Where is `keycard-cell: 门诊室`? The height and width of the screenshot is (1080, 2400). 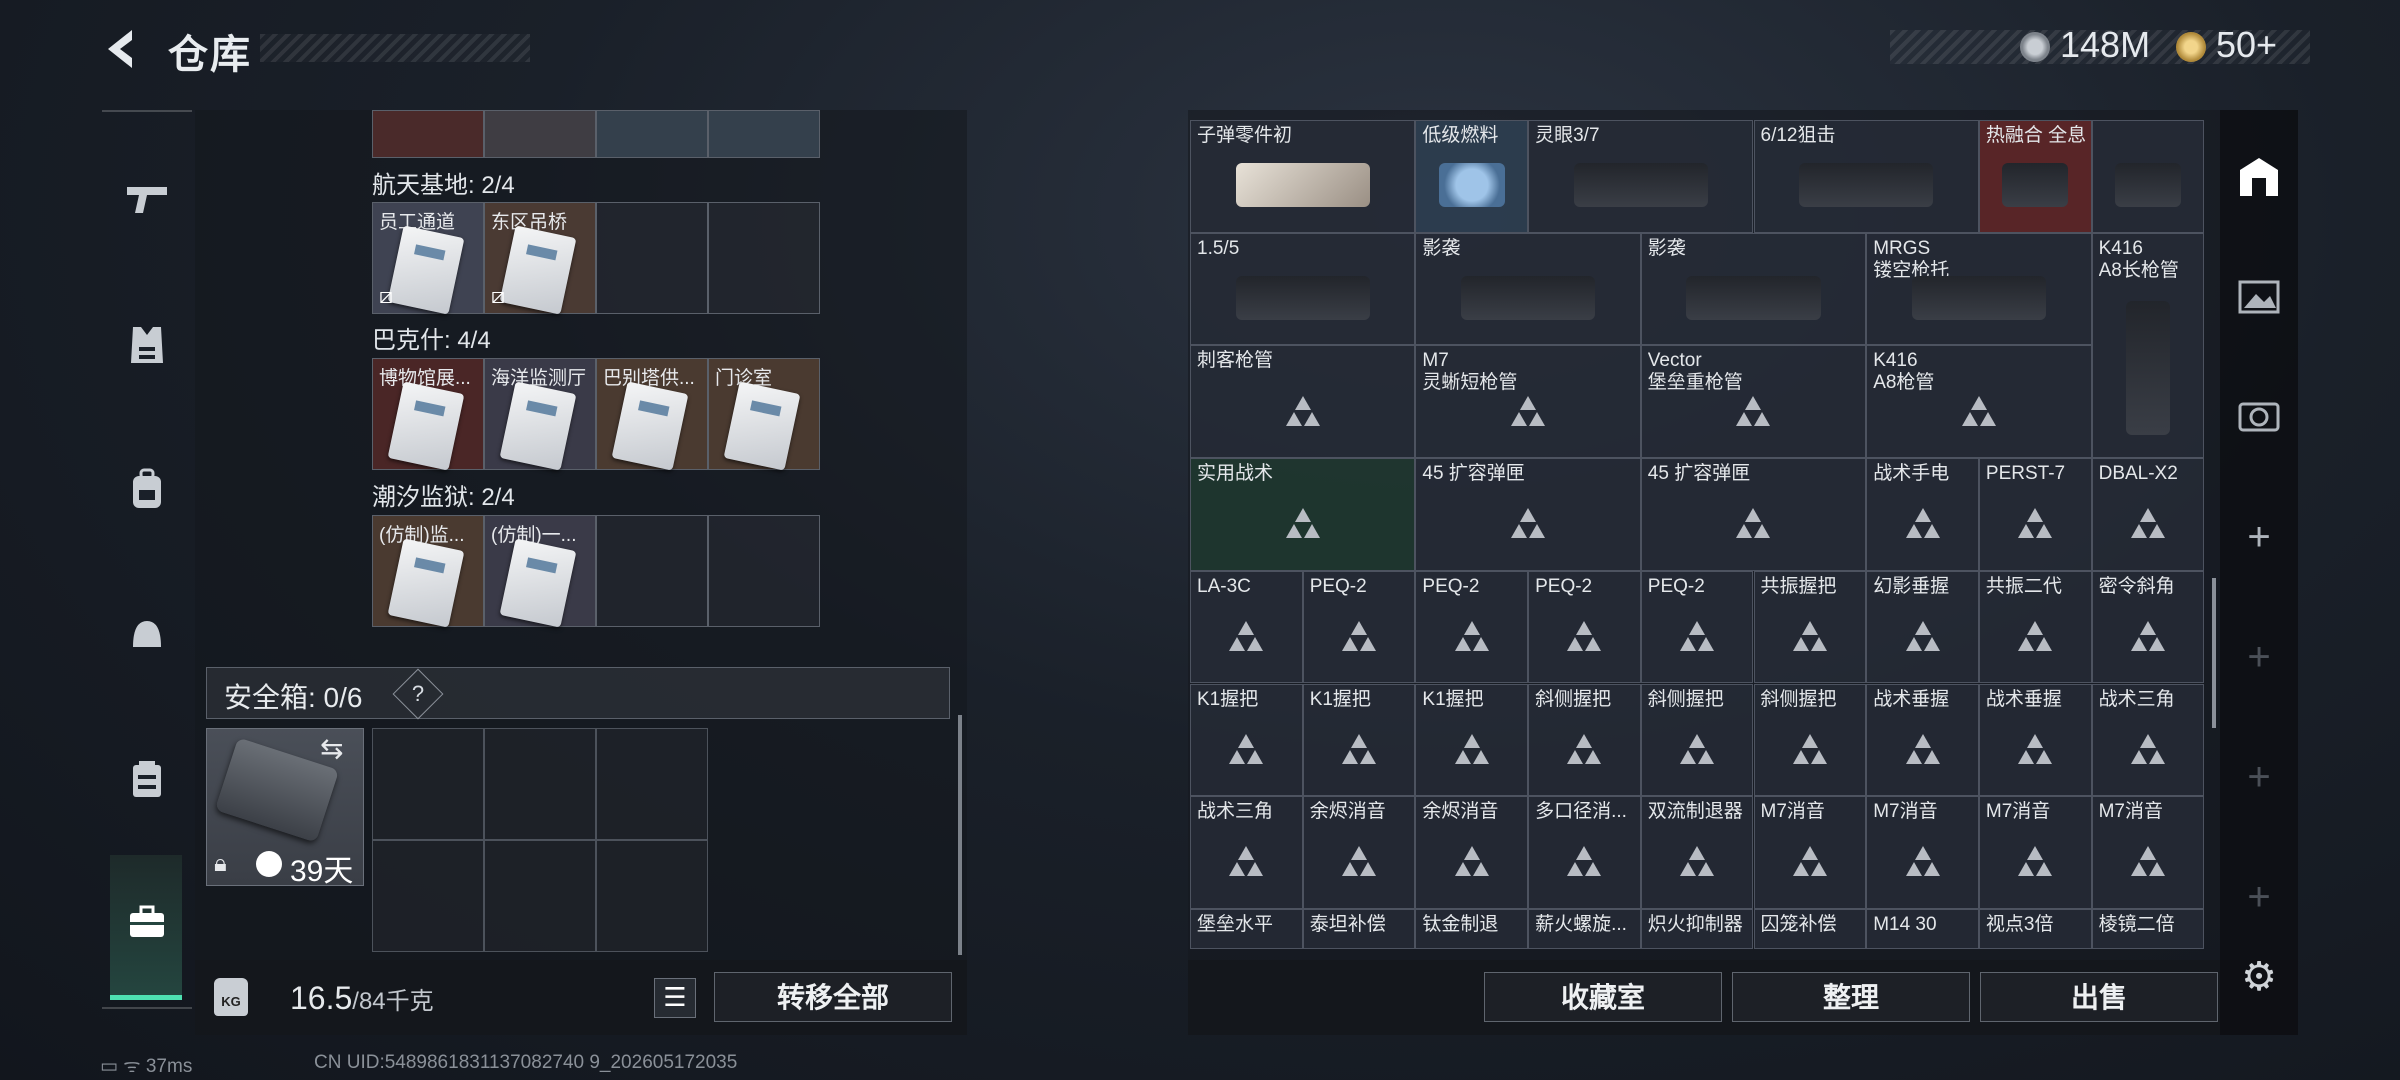 keycard-cell: 门诊室 is located at coordinates (764, 414).